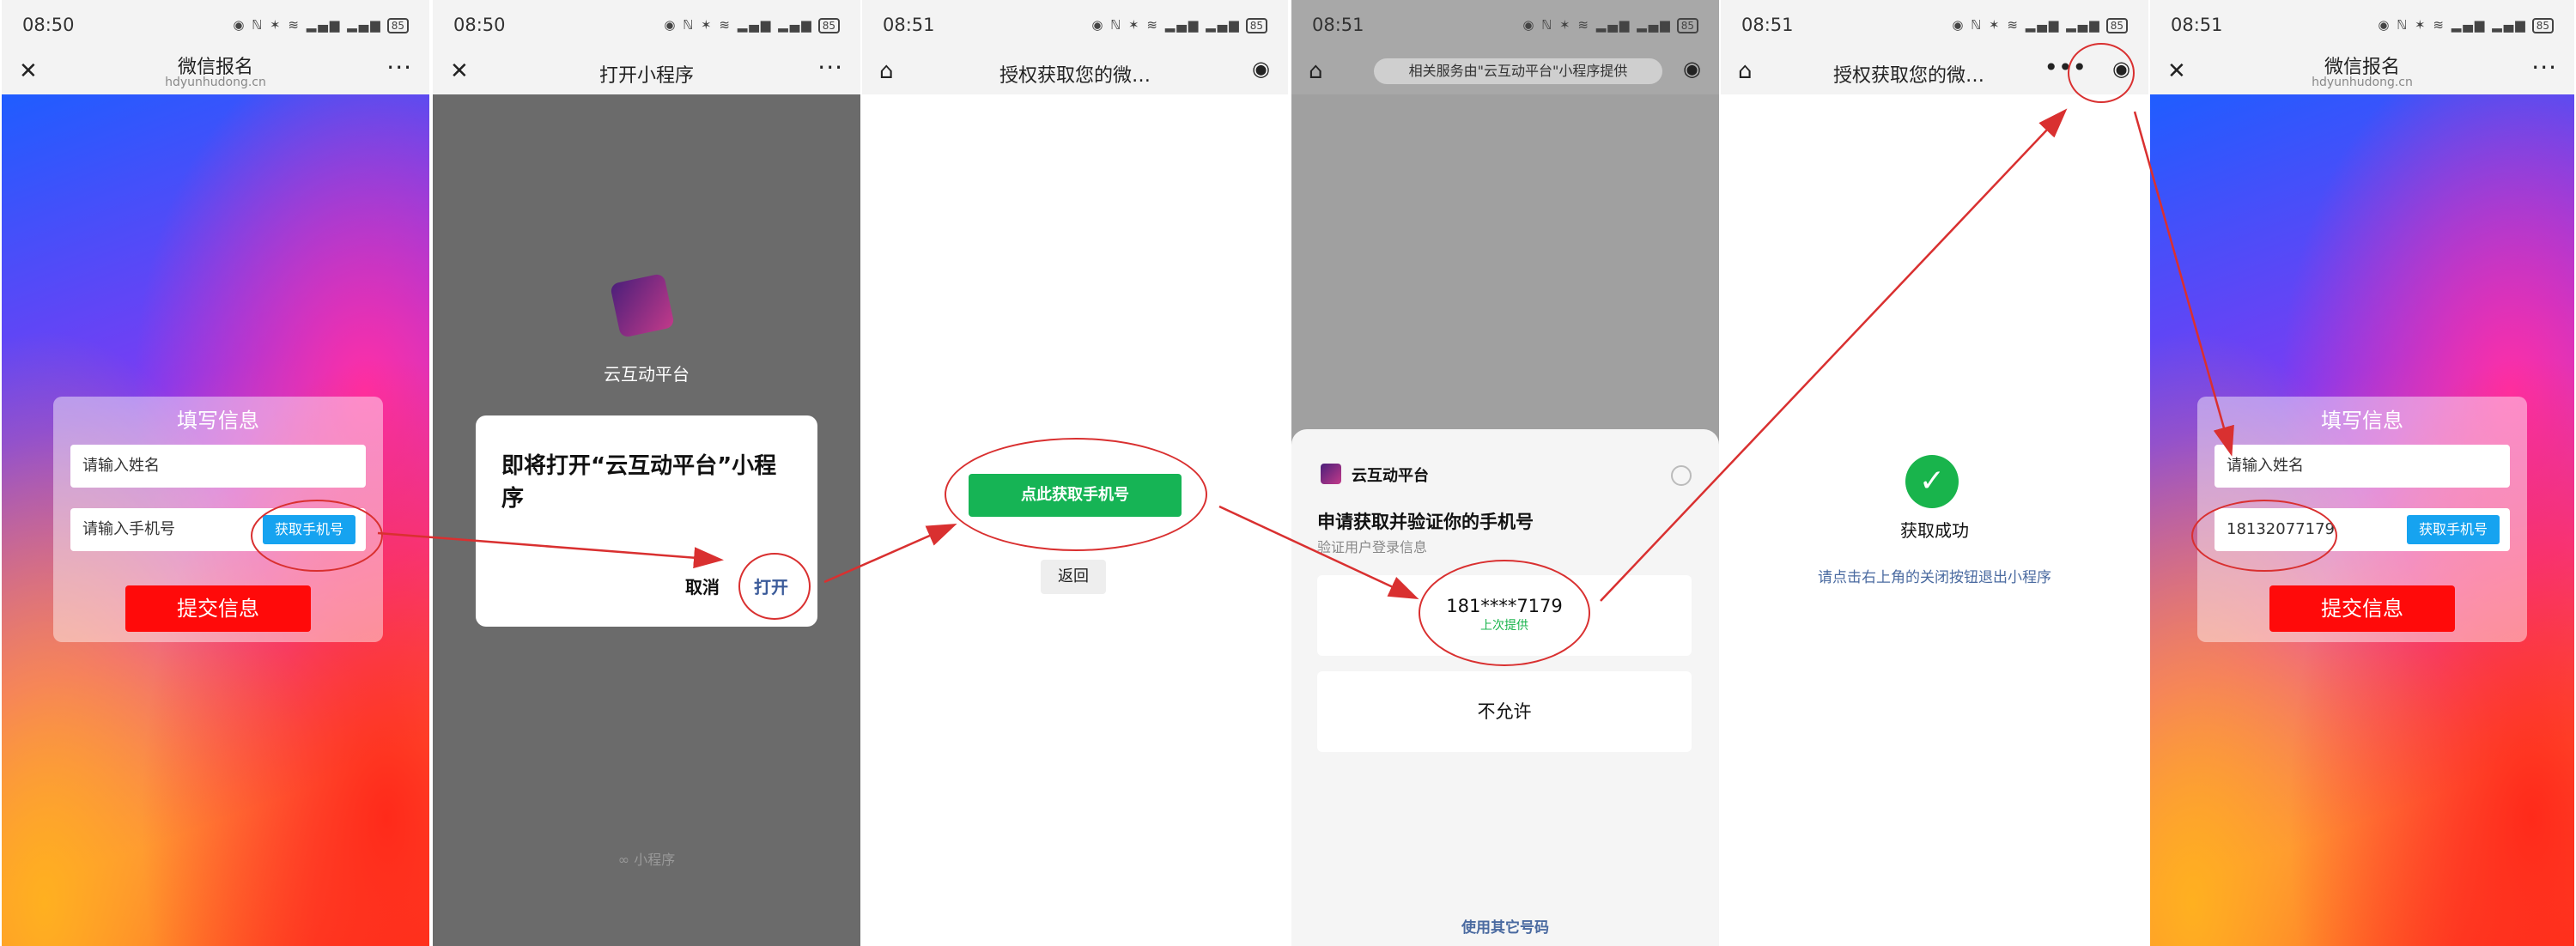 This screenshot has width=2576, height=946. I want to click on phone-option: 181****7179 上次提供, so click(1504, 616).